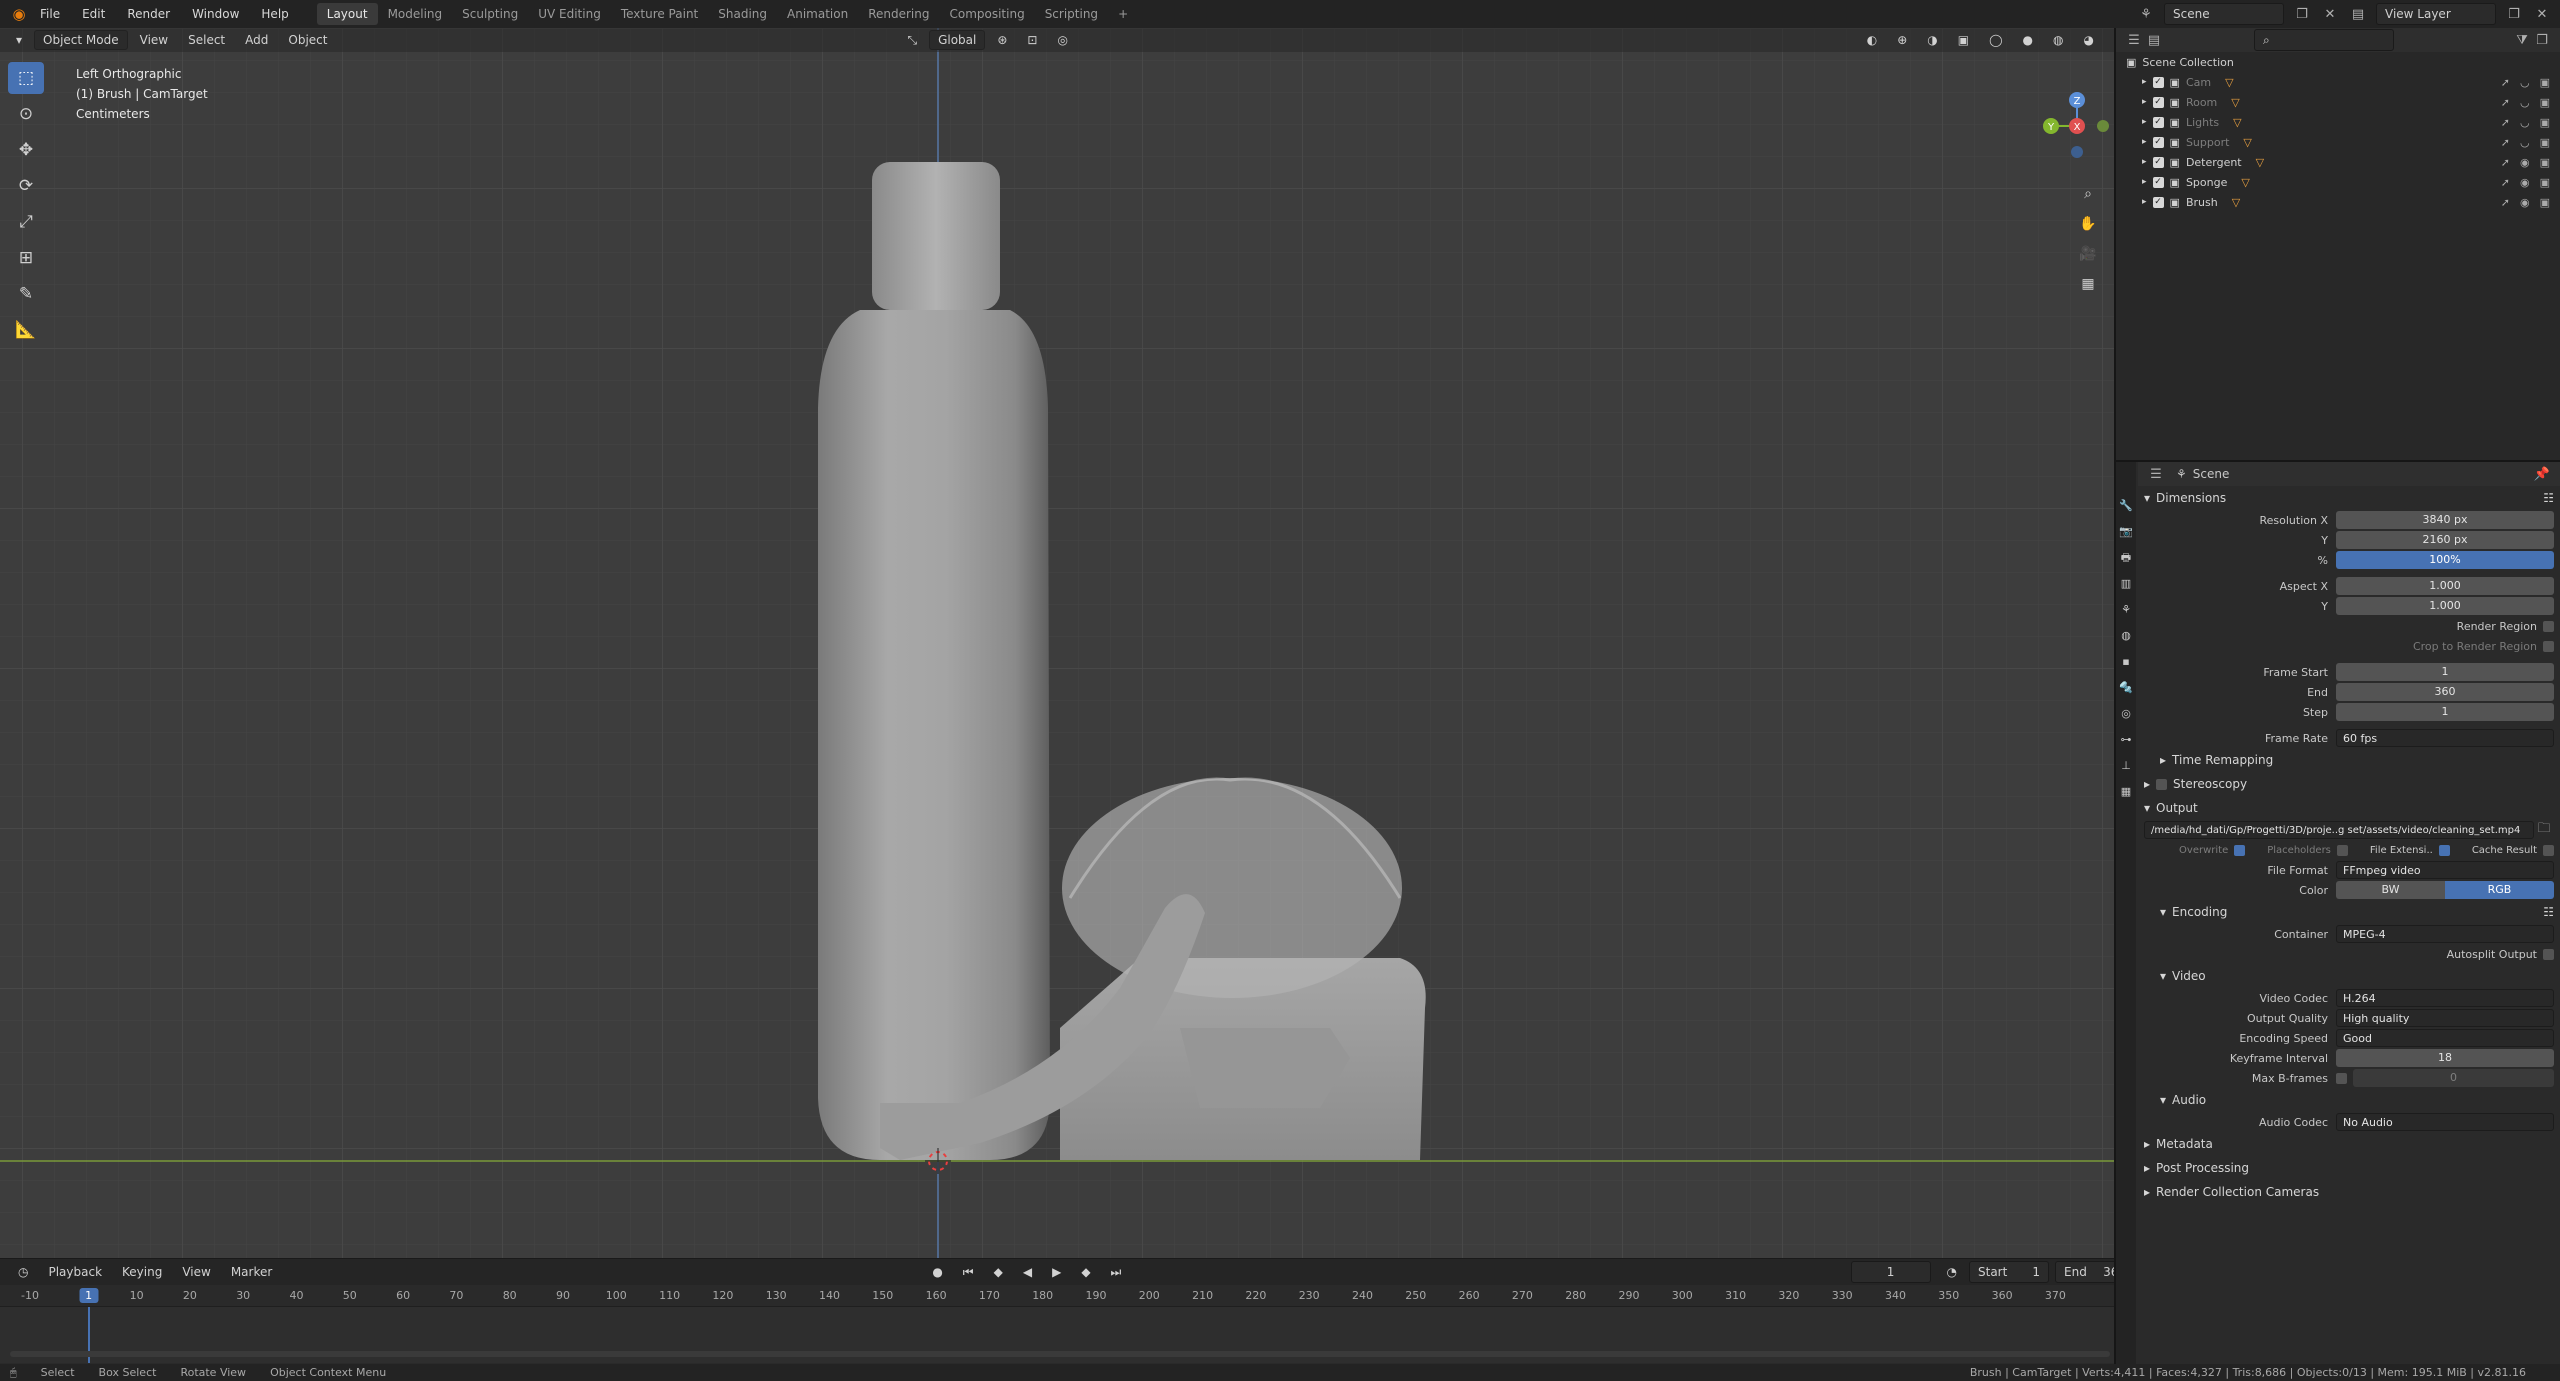 The height and width of the screenshot is (1381, 2560). What do you see at coordinates (1116, 1272) in the screenshot?
I see `jump-end-icon: ⏭` at bounding box center [1116, 1272].